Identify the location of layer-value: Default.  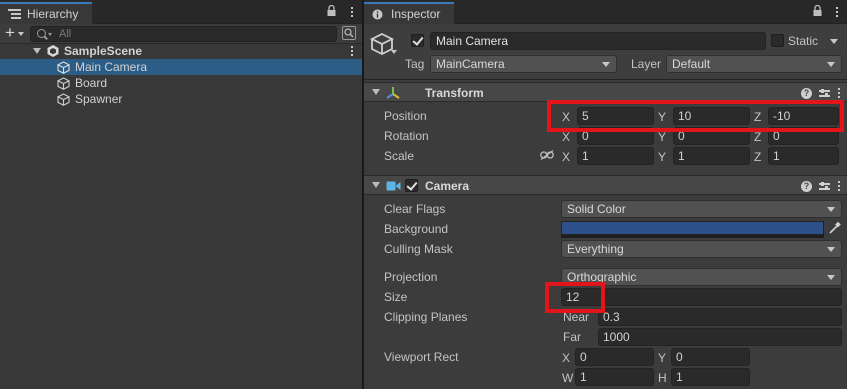
(691, 64).